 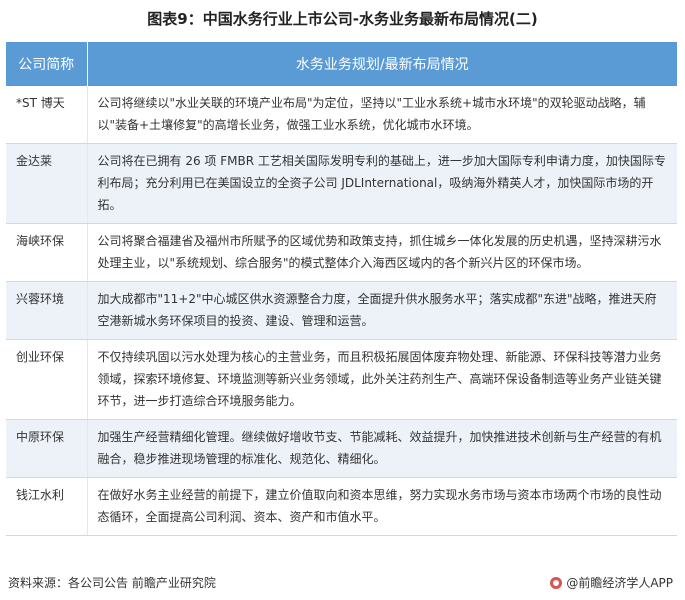 I want to click on company-name: 钱江水利, so click(x=46, y=506).